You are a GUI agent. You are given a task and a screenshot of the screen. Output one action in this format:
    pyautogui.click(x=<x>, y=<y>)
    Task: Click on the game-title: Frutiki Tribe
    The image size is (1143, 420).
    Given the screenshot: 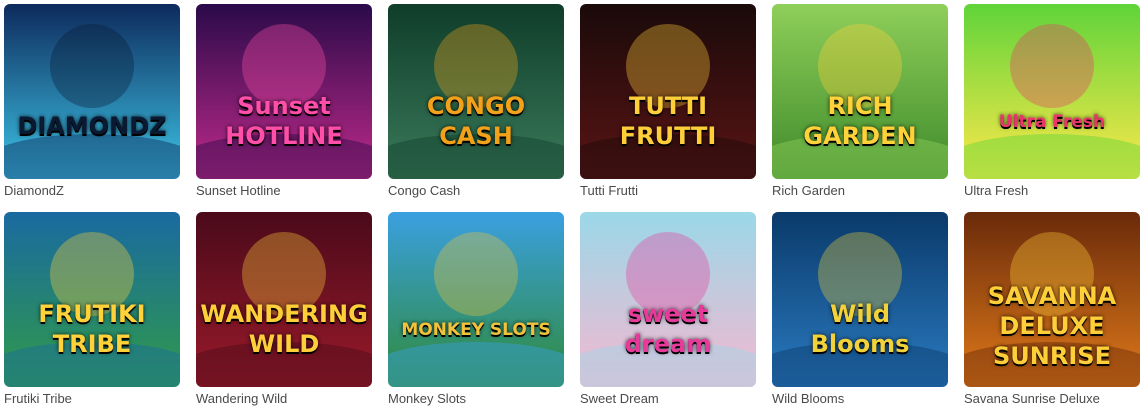 What is the action you would take?
    pyautogui.click(x=92, y=399)
    